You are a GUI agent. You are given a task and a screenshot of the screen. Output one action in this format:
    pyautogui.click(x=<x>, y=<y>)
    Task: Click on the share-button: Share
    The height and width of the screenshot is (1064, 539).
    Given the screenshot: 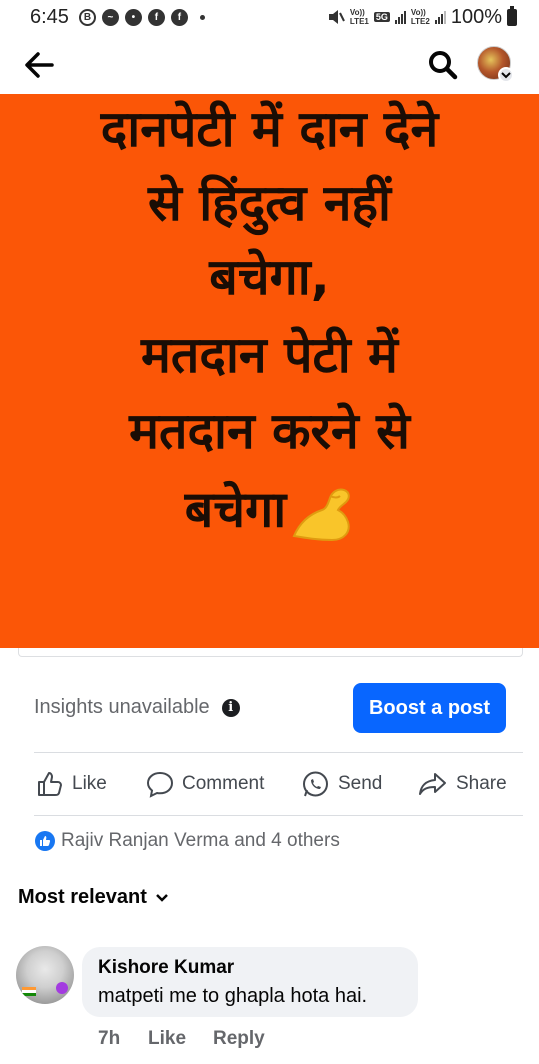 What is the action you would take?
    pyautogui.click(x=462, y=784)
    